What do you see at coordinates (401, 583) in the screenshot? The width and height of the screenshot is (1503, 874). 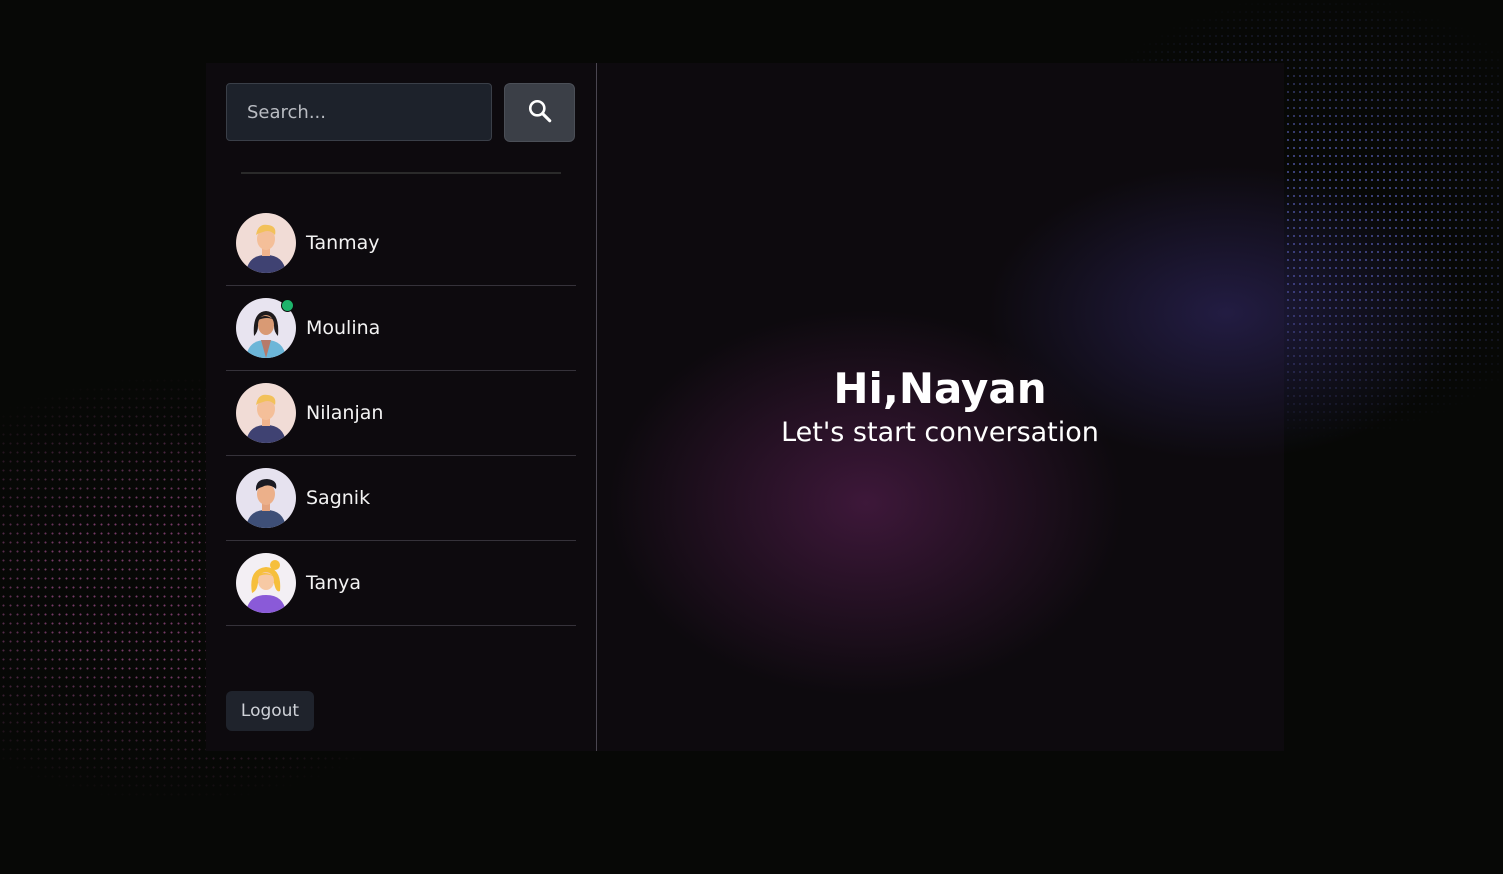 I see `contact-item-tanya: Tanya` at bounding box center [401, 583].